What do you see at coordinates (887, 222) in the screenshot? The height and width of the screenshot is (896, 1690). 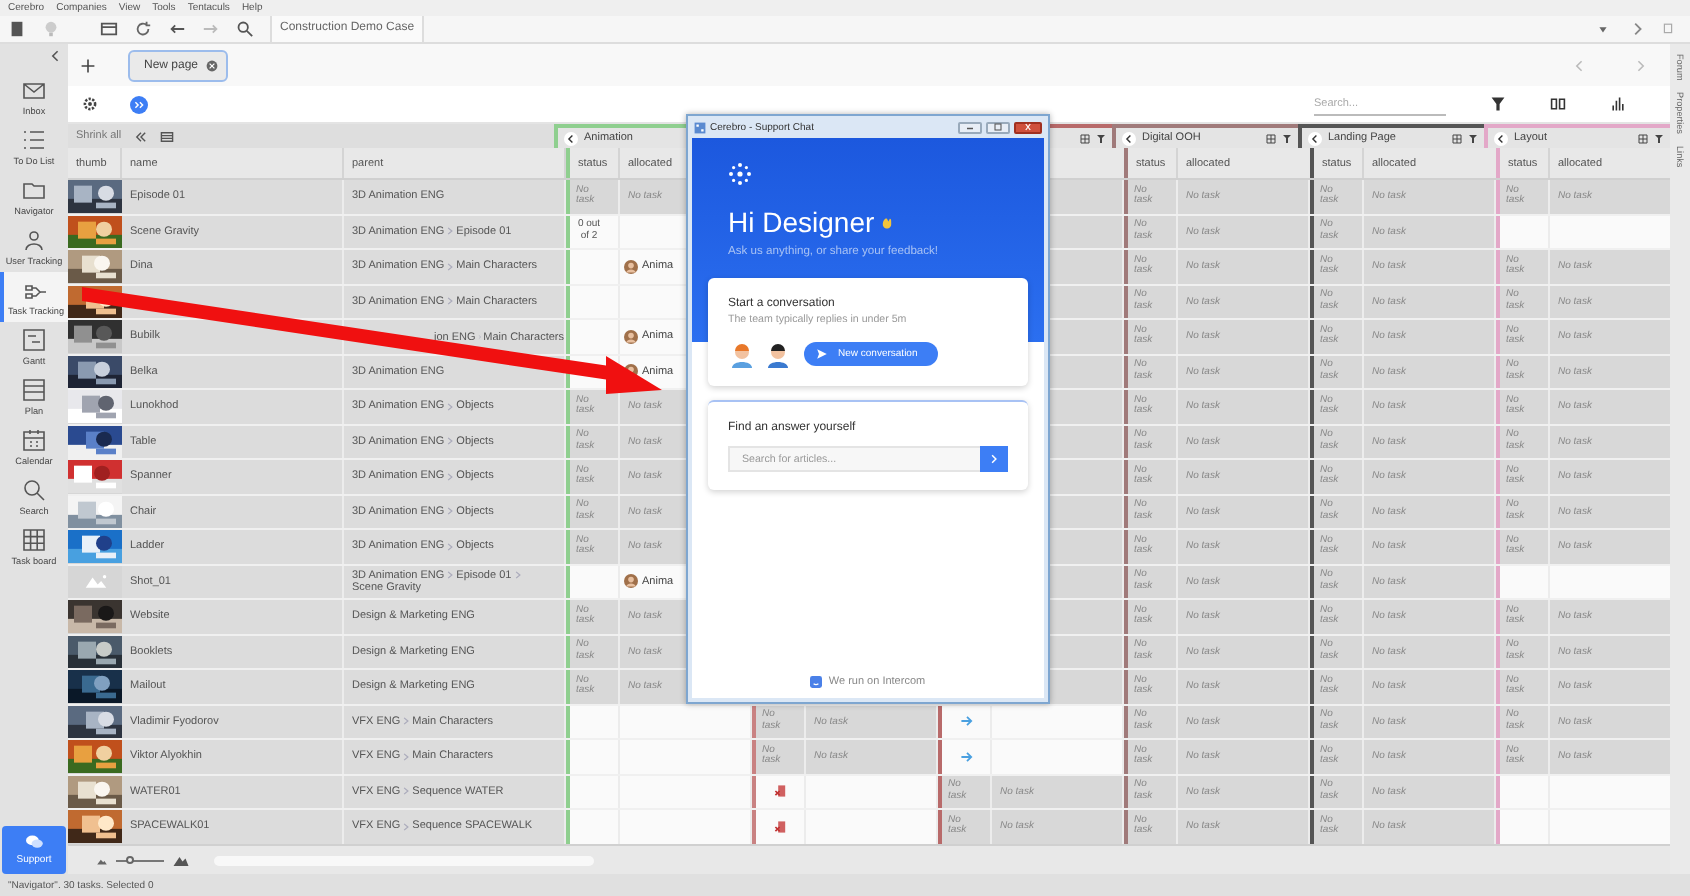 I see `waving-hand-icon` at bounding box center [887, 222].